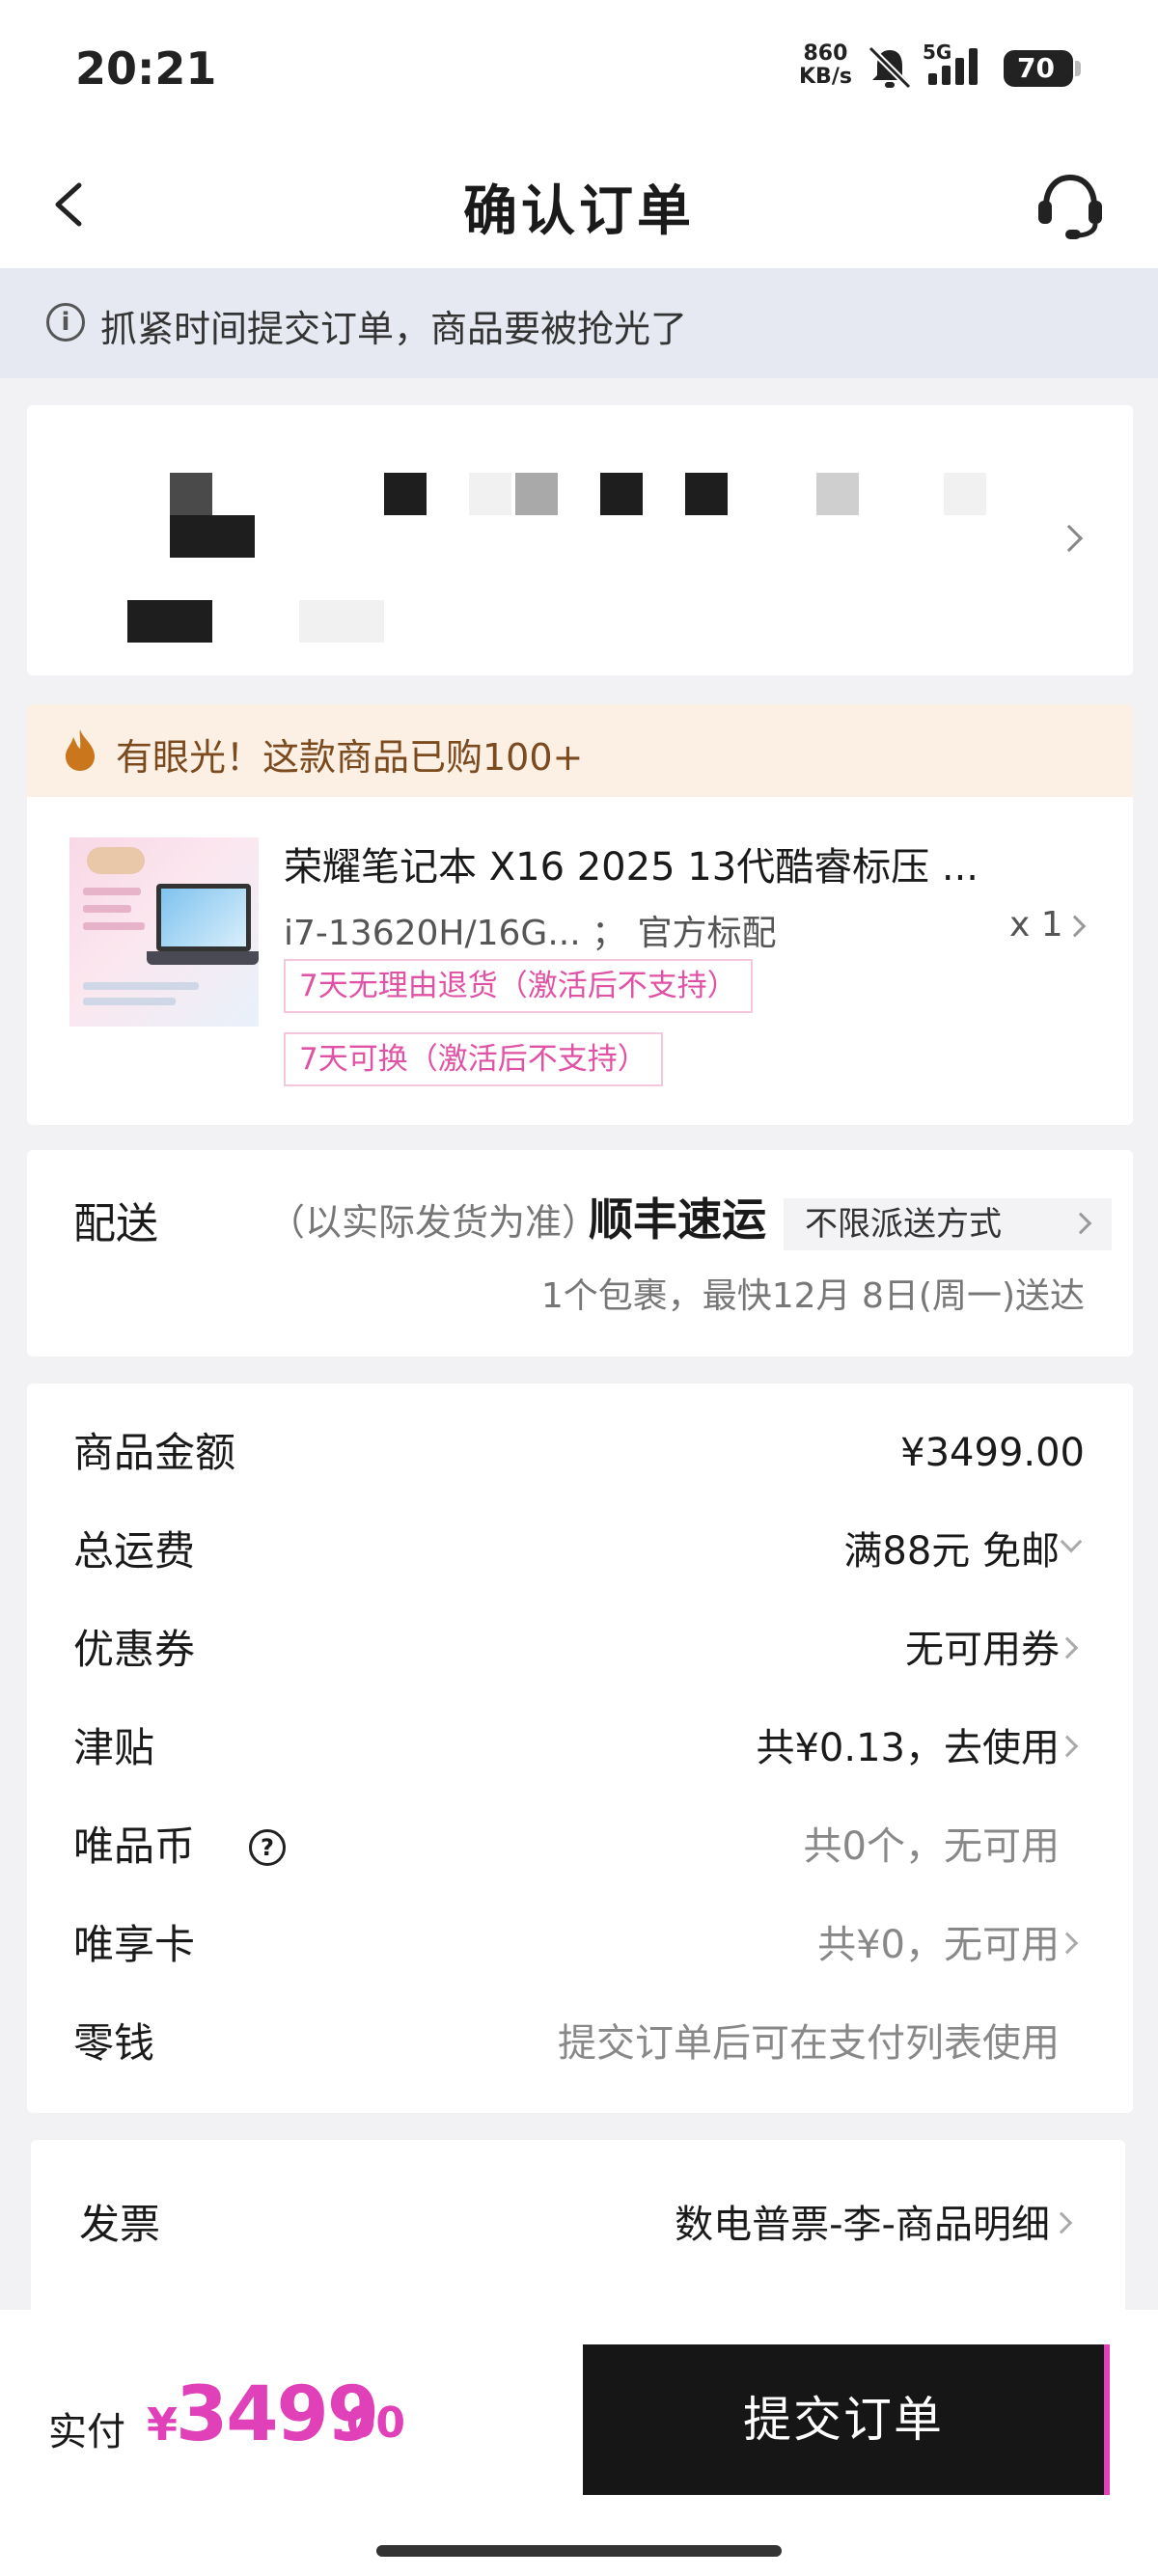  I want to click on laptop-screen, so click(203, 917).